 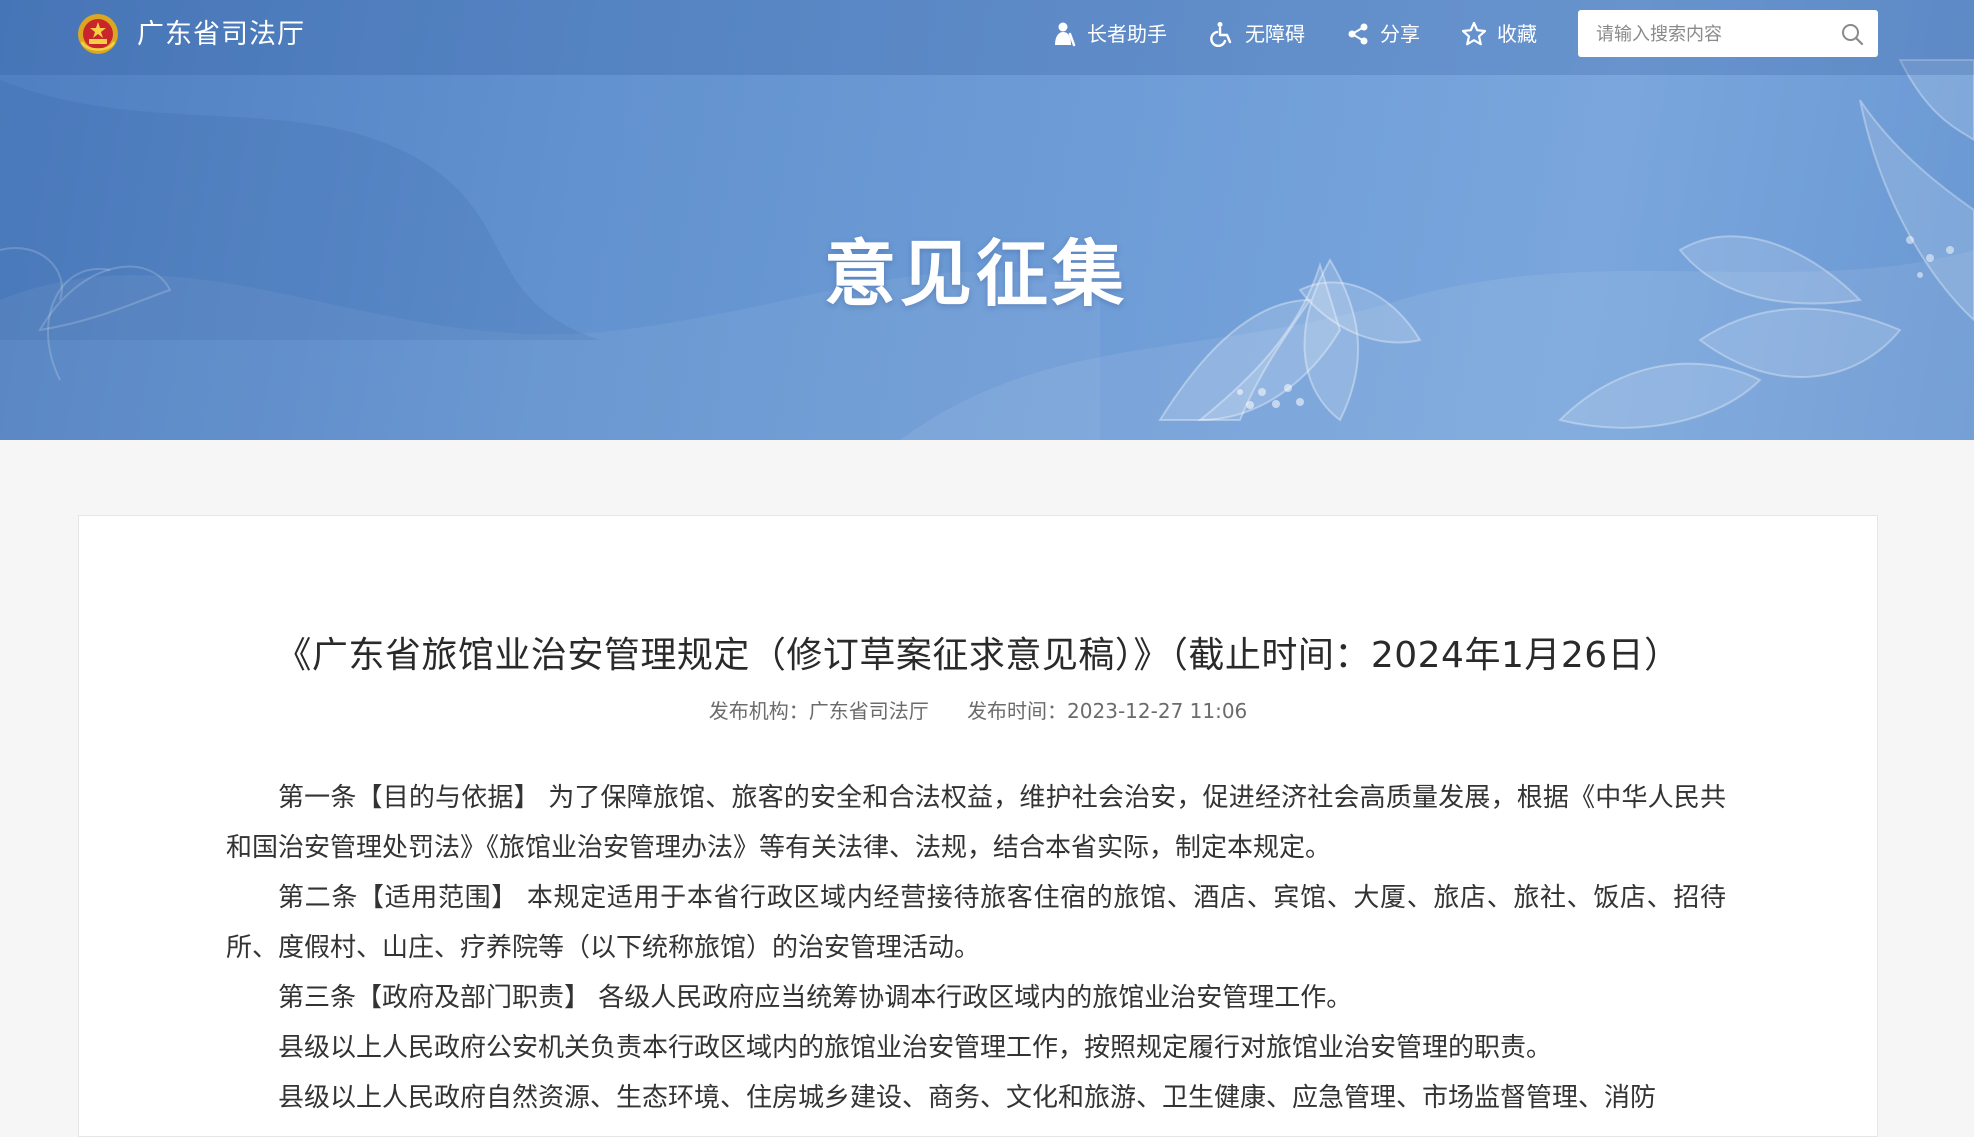 What do you see at coordinates (1711, 34) in the screenshot?
I see `search-input` at bounding box center [1711, 34].